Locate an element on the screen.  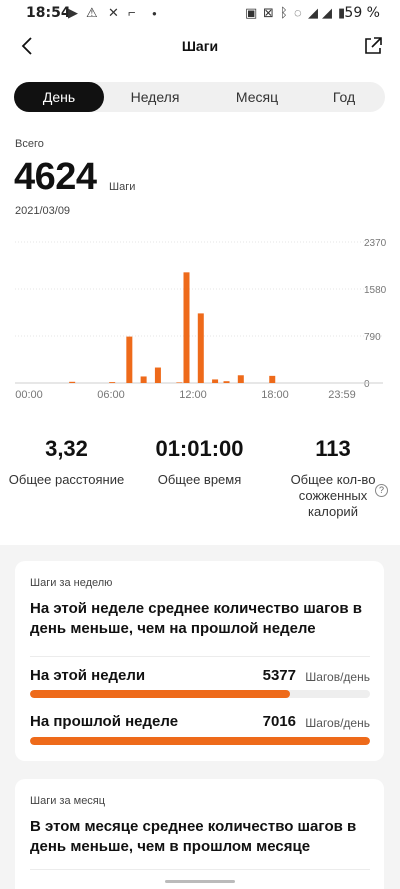
this-week-unit: Шагов/день is located at coordinates (337, 677).